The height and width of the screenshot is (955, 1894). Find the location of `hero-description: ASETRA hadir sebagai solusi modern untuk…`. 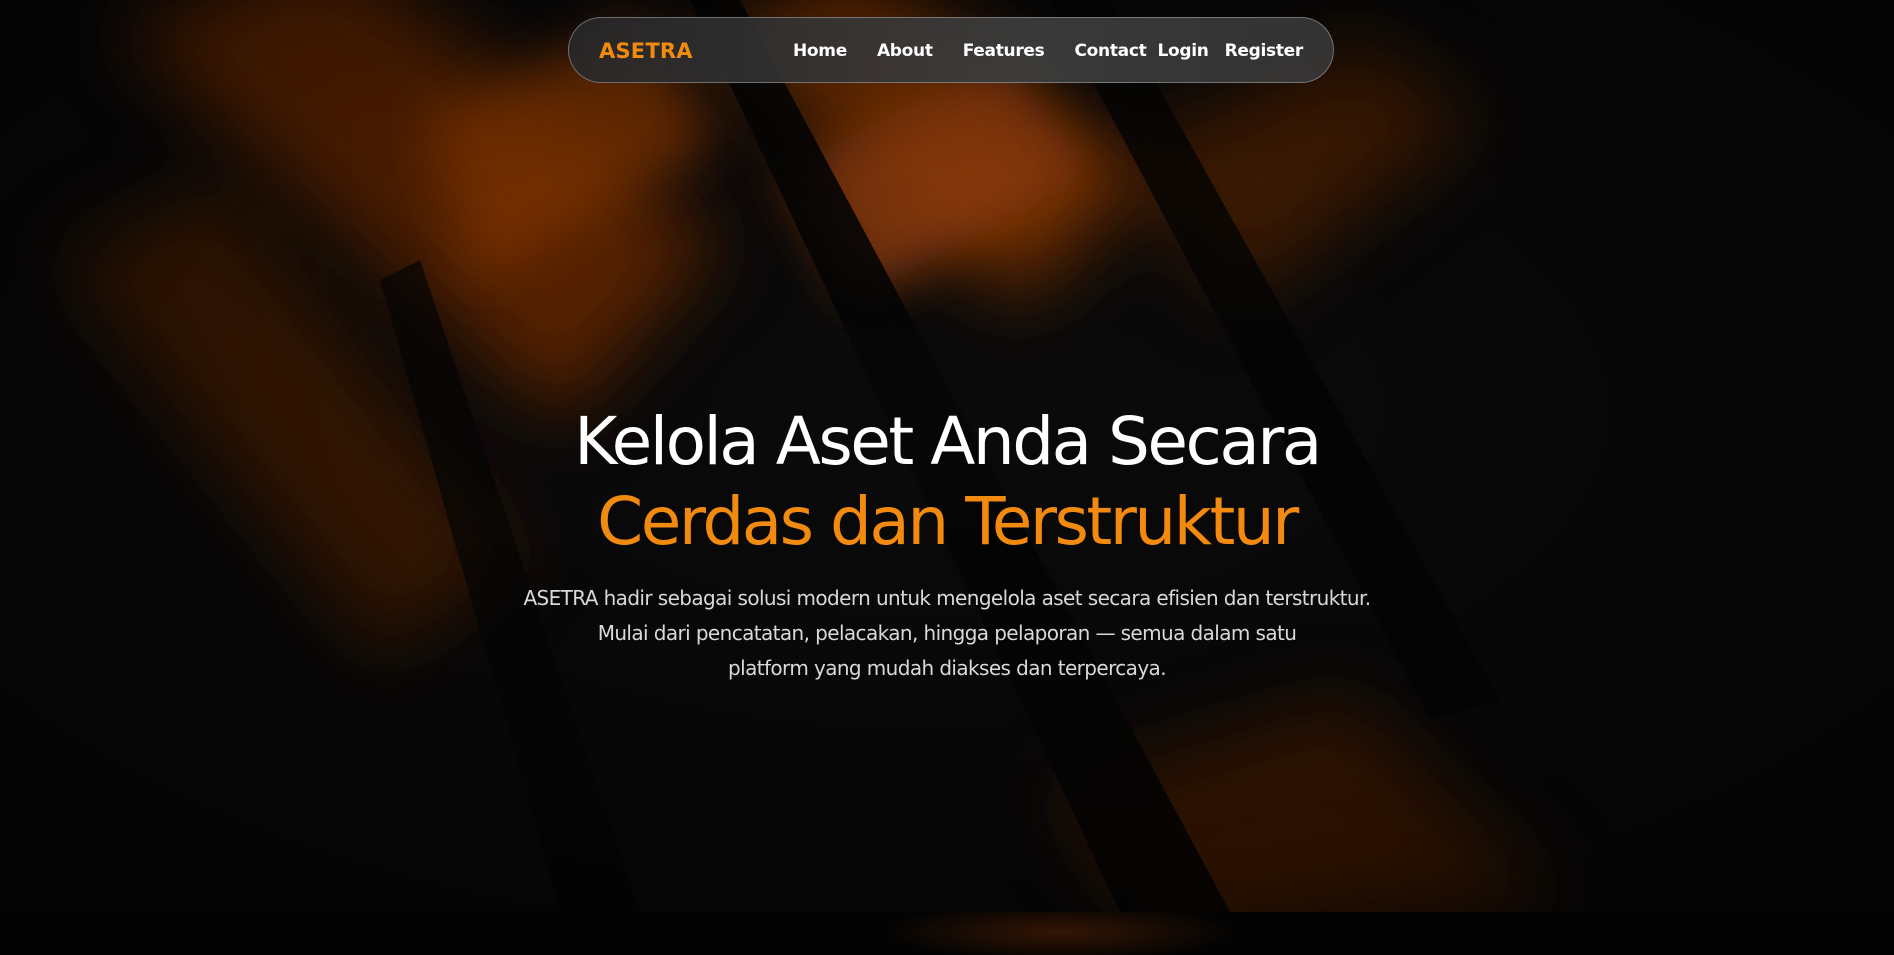

hero-description: ASETRA hadir sebagai solusi modern untuk… is located at coordinates (947, 633).